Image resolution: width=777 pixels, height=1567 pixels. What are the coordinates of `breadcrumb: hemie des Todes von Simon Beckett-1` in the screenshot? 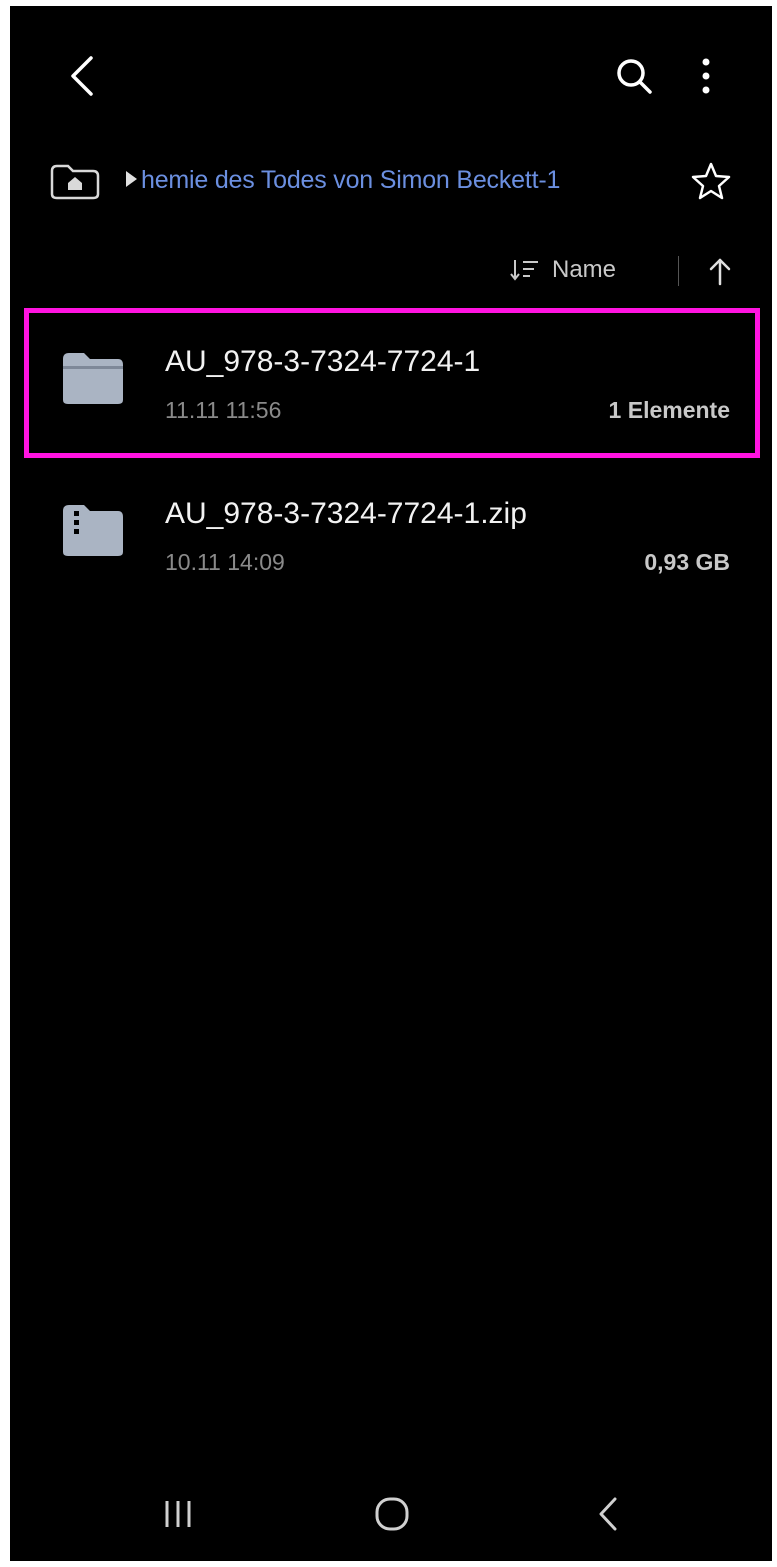 It's located at (391, 181).